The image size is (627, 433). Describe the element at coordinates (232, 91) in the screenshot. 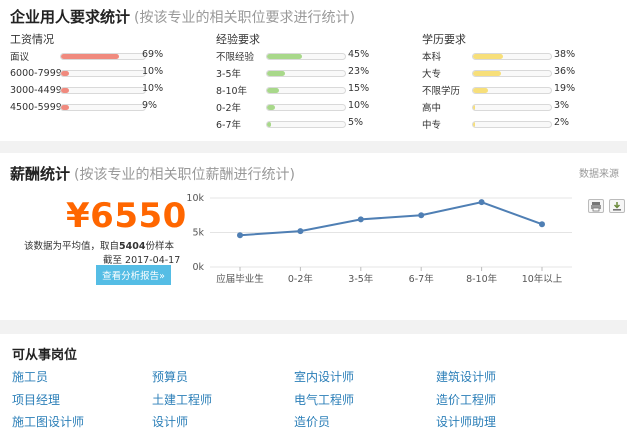

I see `experience-label: 8-10年` at that location.